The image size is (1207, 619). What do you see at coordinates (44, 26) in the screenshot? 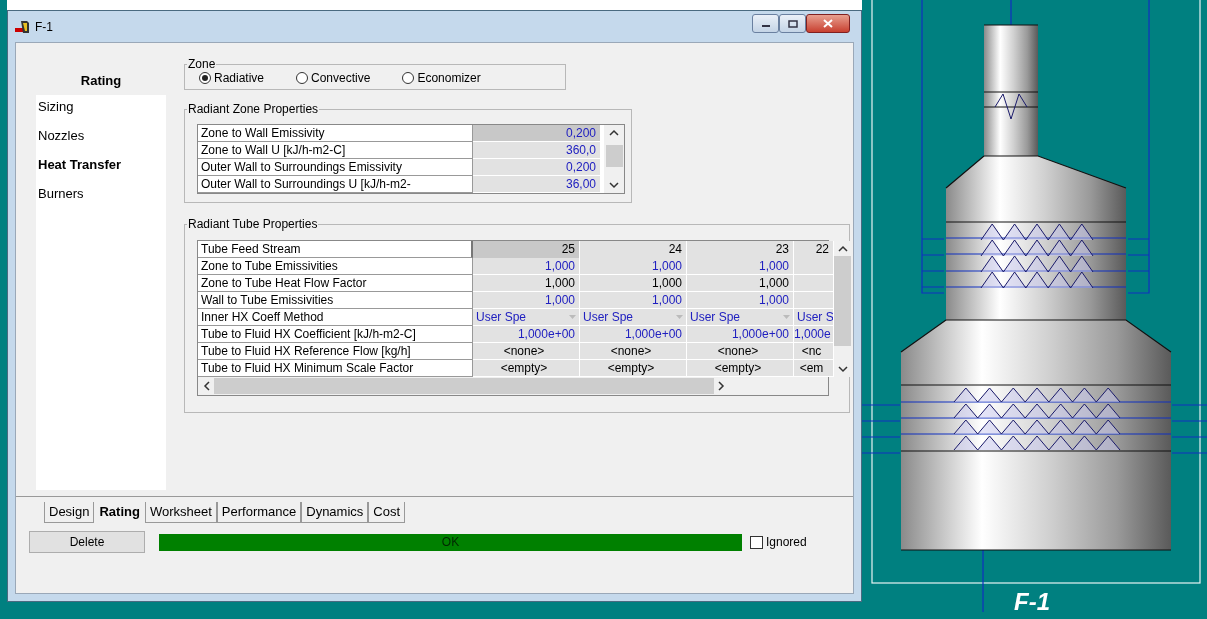
I see `window-title: F-1` at bounding box center [44, 26].